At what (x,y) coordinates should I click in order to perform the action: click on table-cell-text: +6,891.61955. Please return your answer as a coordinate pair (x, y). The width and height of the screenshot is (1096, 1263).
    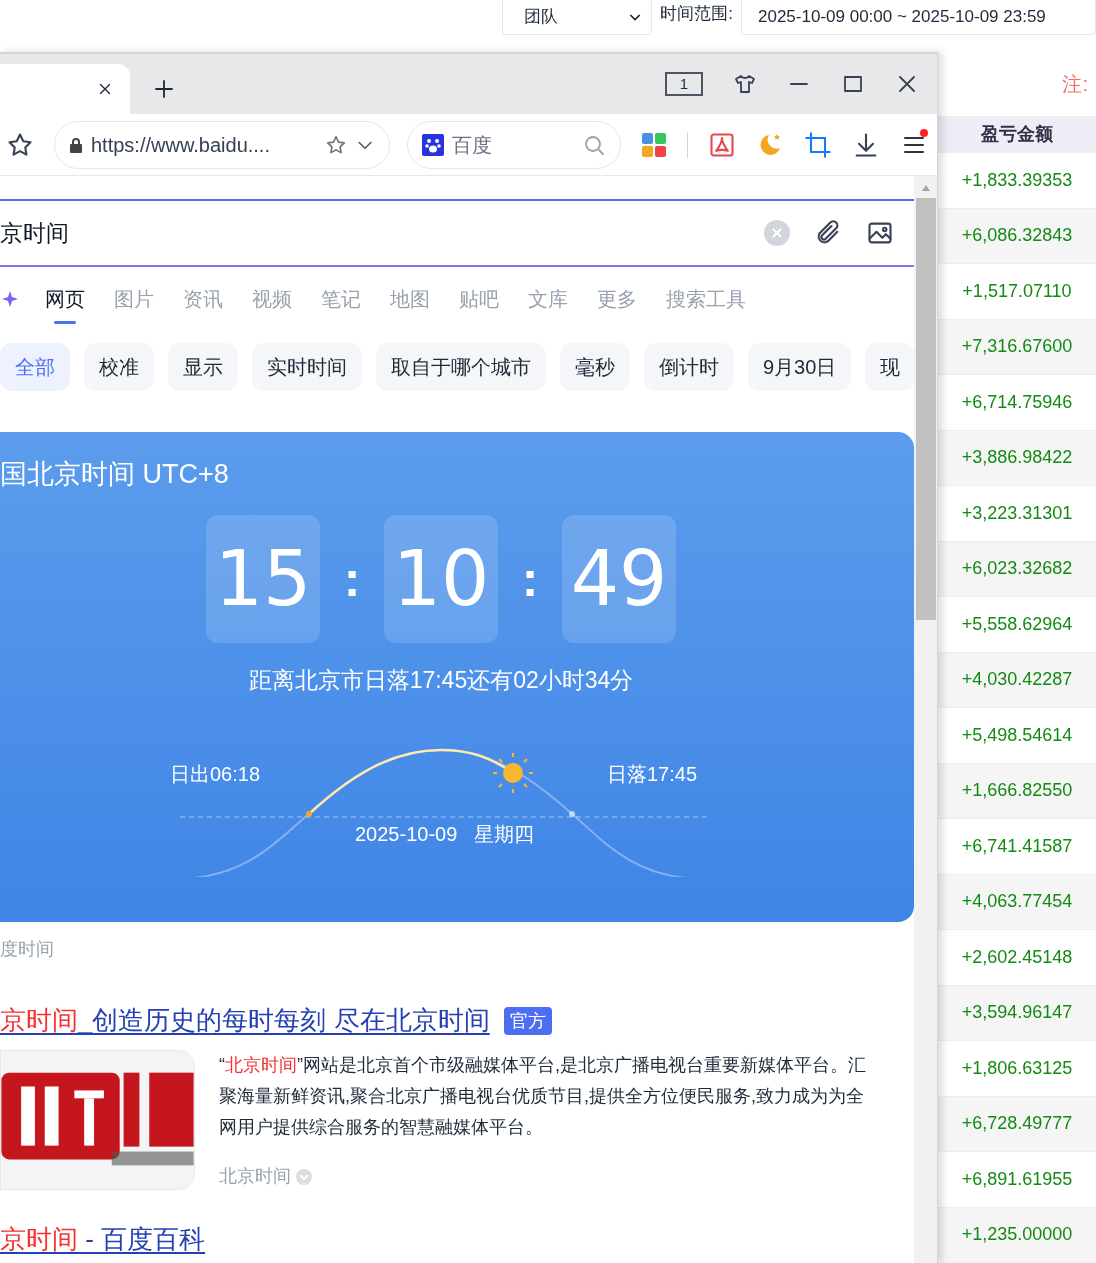
    Looking at the image, I should click on (1017, 1179).